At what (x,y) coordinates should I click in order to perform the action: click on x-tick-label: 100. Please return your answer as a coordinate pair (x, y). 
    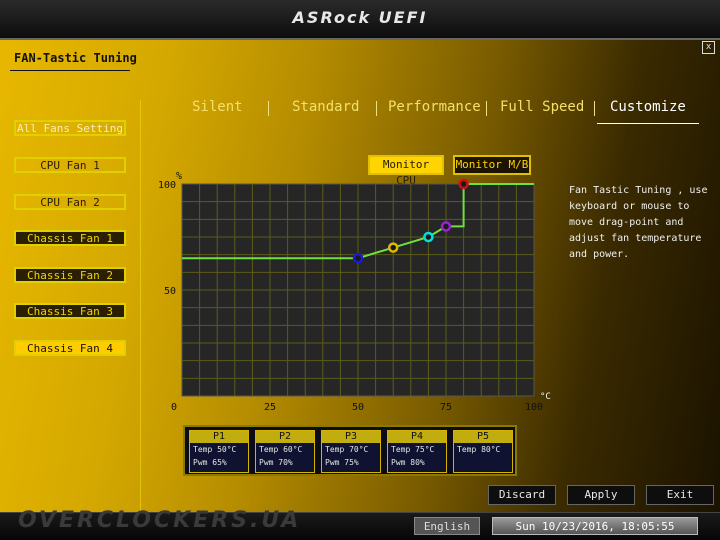
    Looking at the image, I should click on (534, 407).